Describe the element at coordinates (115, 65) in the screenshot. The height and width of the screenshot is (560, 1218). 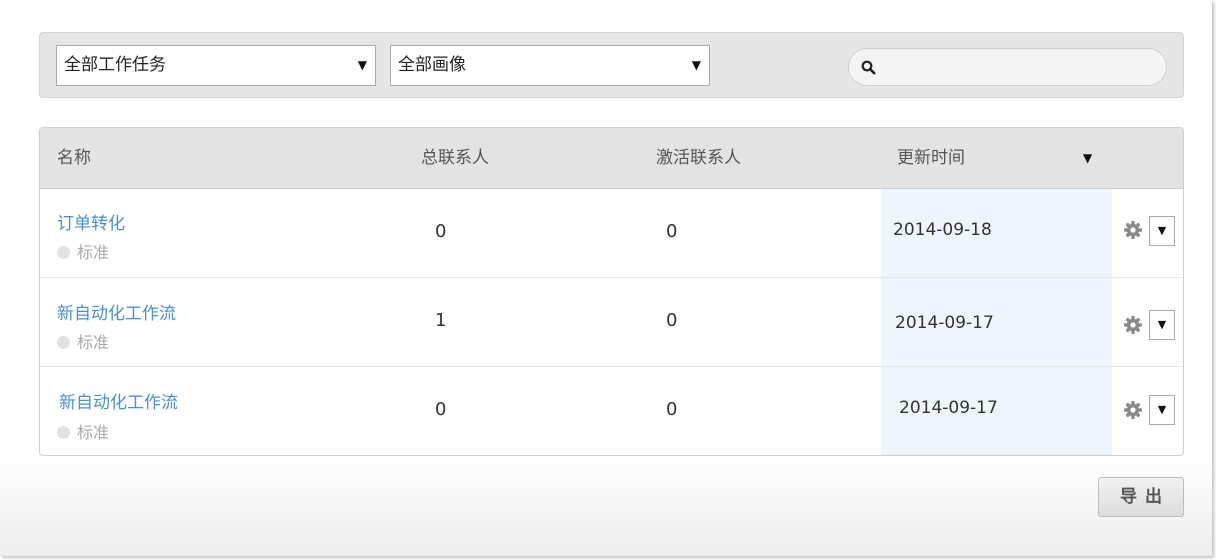
I see `task-filter-value: 全部工作任务` at that location.